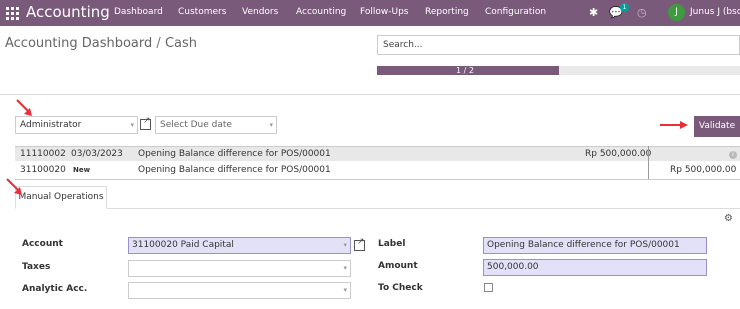 This screenshot has width=740, height=309. I want to click on analytic-account-field: ▾, so click(239, 290).